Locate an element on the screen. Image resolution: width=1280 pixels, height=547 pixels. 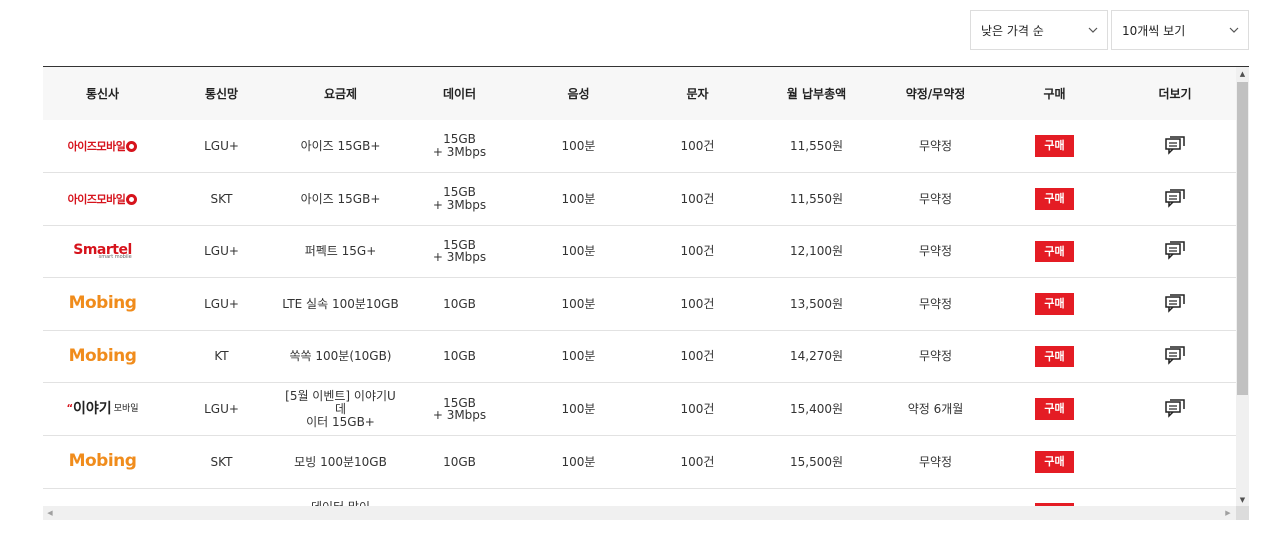
page-size-select-value: 10개씩 보기 is located at coordinates (1154, 30).